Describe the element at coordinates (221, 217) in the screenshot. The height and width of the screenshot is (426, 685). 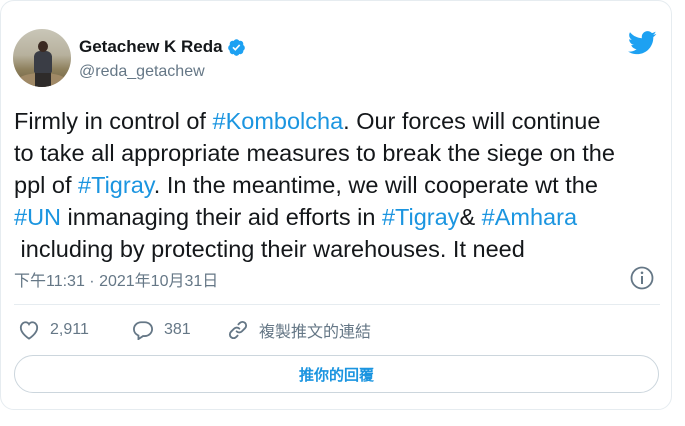
I see `tweet-text-segment: inmanaging their aid efforts in` at that location.